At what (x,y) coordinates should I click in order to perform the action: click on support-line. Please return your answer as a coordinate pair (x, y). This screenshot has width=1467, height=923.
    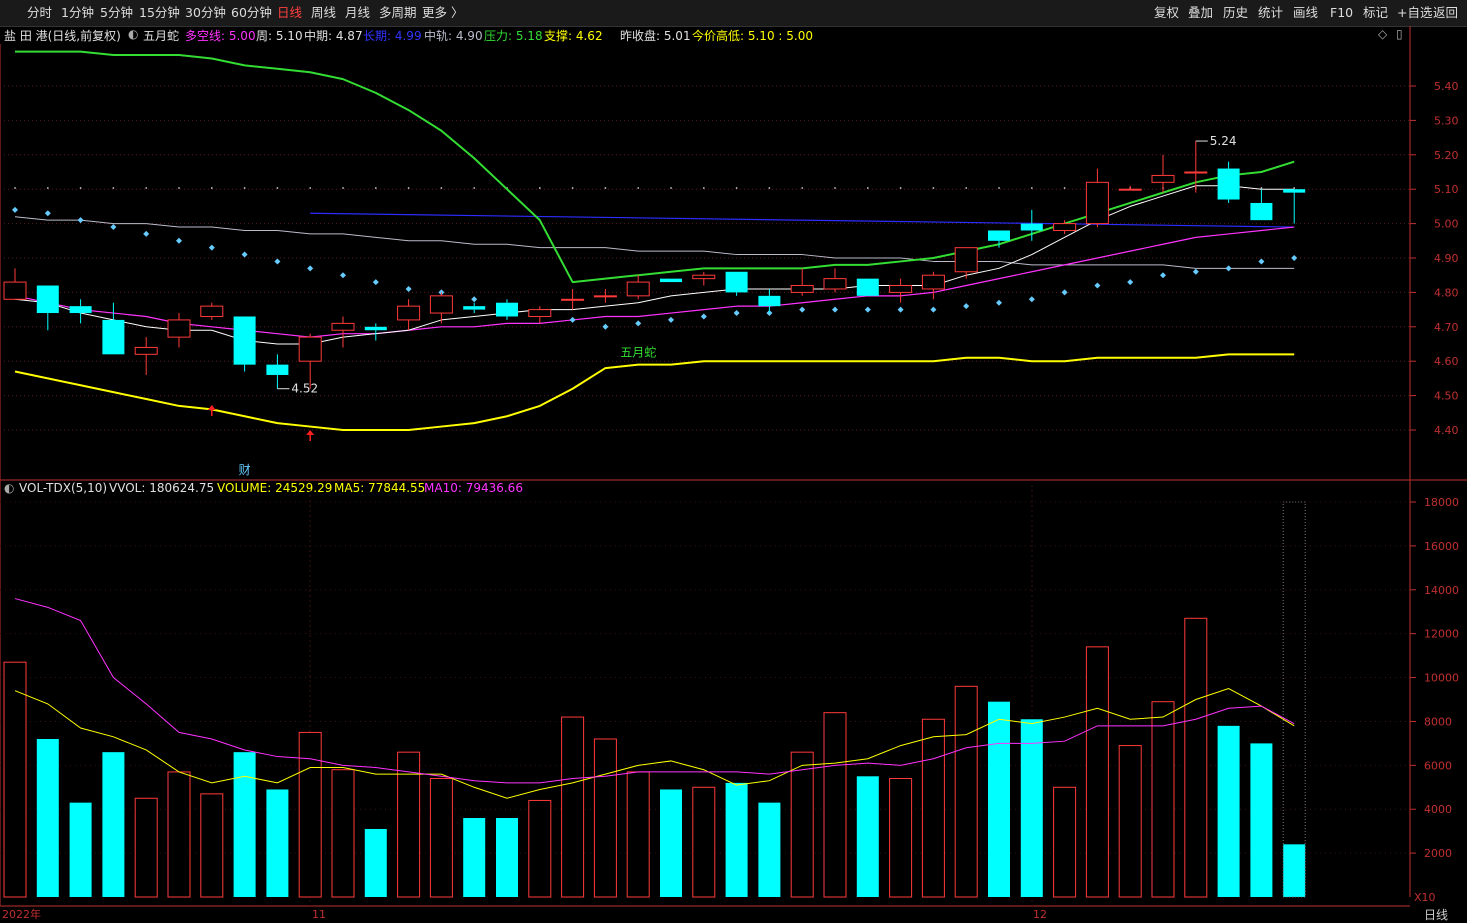
    Looking at the image, I should click on (654, 392).